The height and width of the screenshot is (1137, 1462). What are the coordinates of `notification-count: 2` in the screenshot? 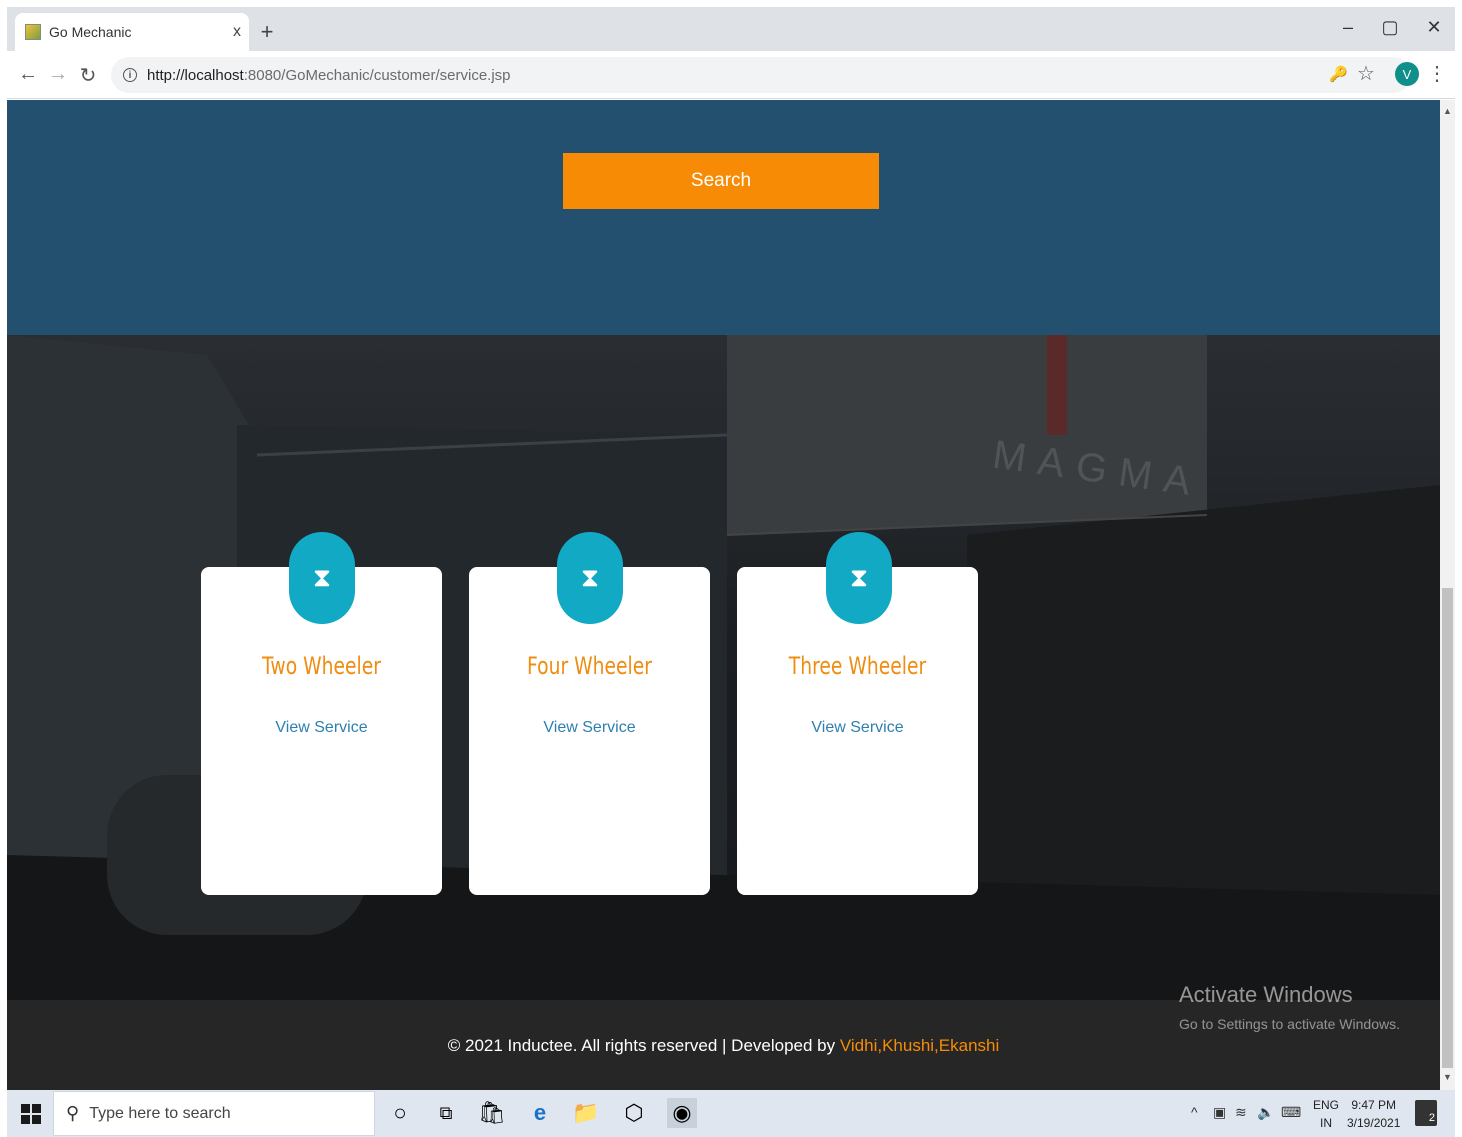 It's located at (1431, 1118).